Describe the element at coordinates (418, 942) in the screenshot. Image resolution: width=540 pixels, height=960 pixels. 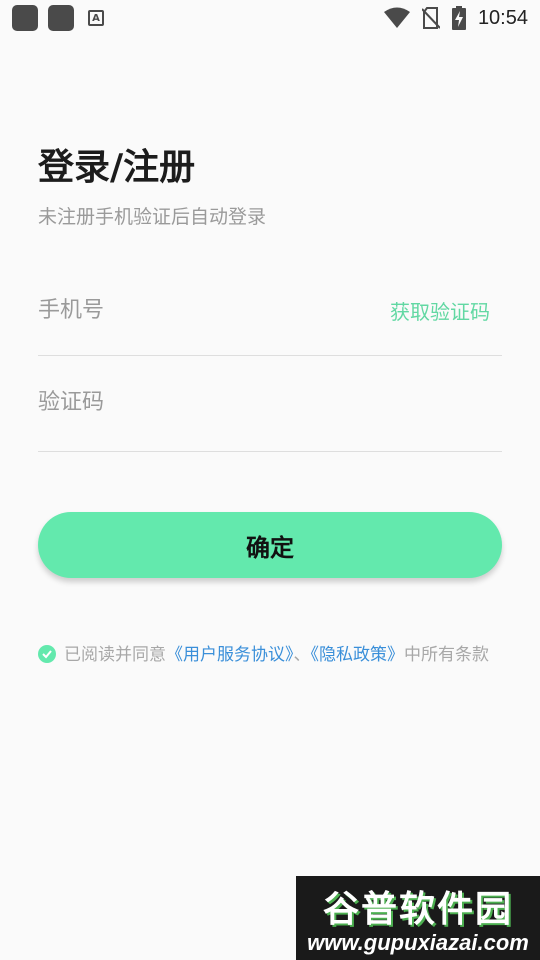
I see `watermark-url: www.gupuxiazai.com` at that location.